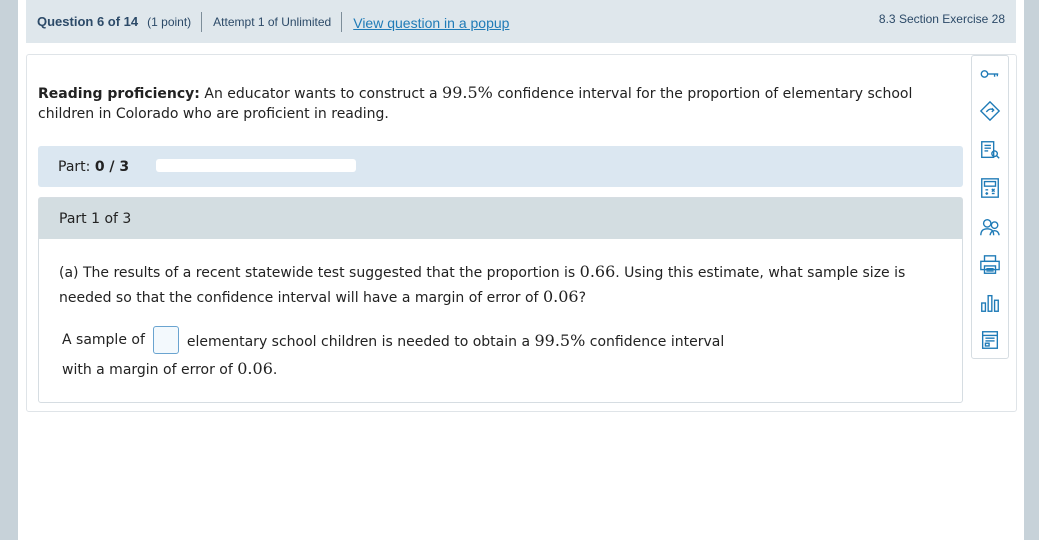 The height and width of the screenshot is (540, 1039). I want to click on notes-icon, so click(990, 150).